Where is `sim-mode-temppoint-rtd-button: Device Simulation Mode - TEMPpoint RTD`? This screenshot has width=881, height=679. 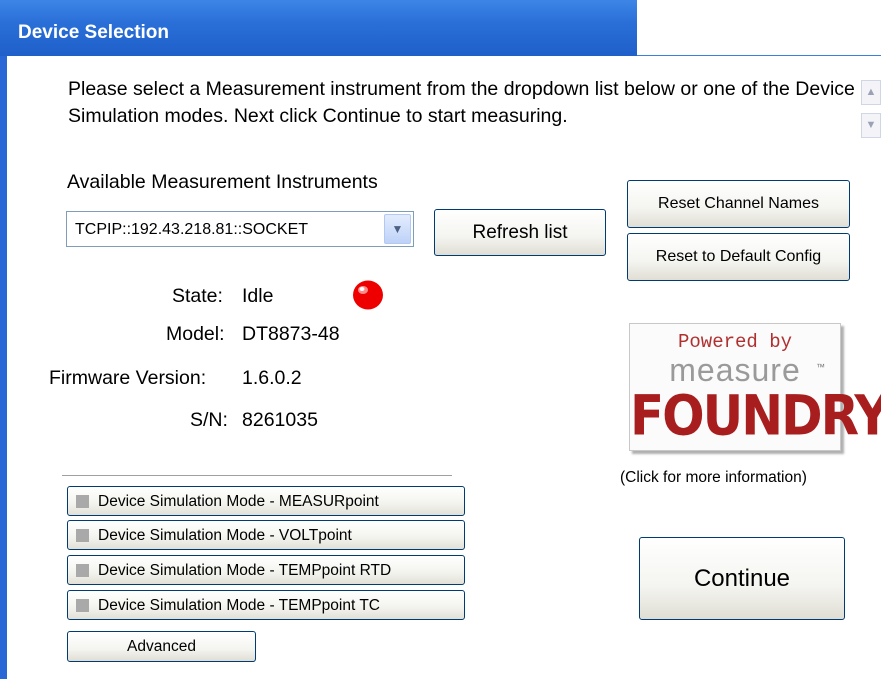 sim-mode-temppoint-rtd-button: Device Simulation Mode - TEMPpoint RTD is located at coordinates (266, 570).